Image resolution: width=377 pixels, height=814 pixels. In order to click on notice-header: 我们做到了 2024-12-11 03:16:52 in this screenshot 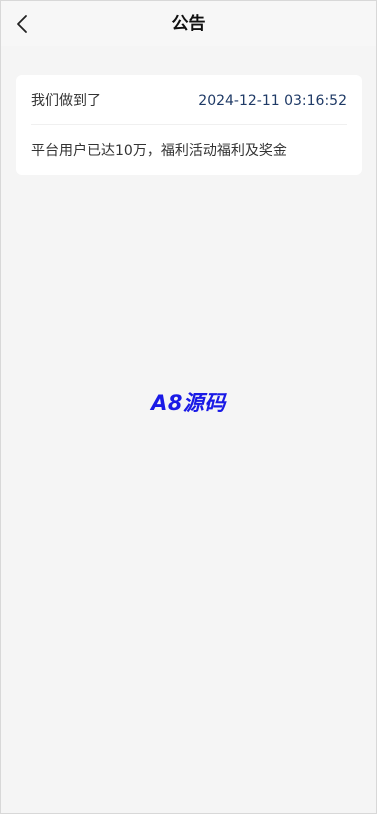, I will do `click(189, 100)`.